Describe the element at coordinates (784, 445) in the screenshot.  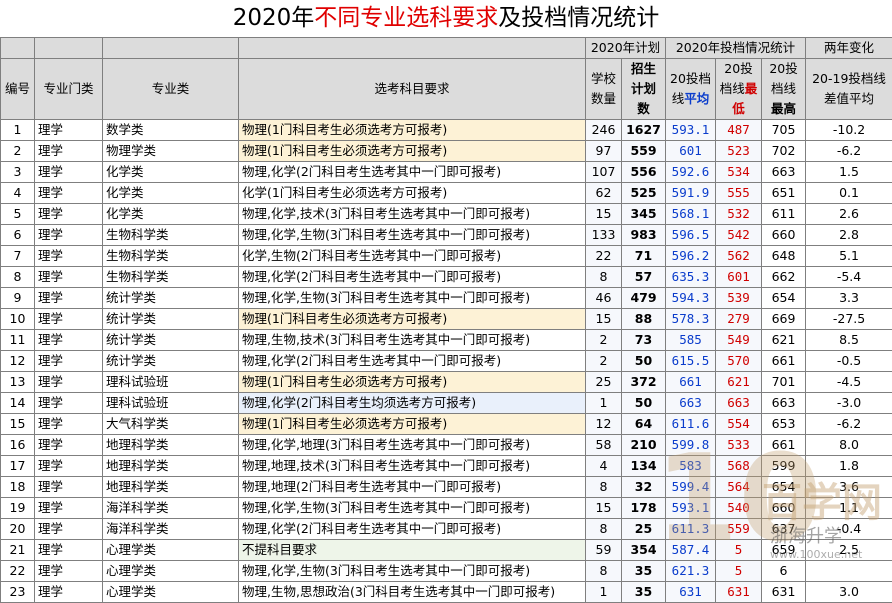
I see `col-max-cell: 661` at that location.